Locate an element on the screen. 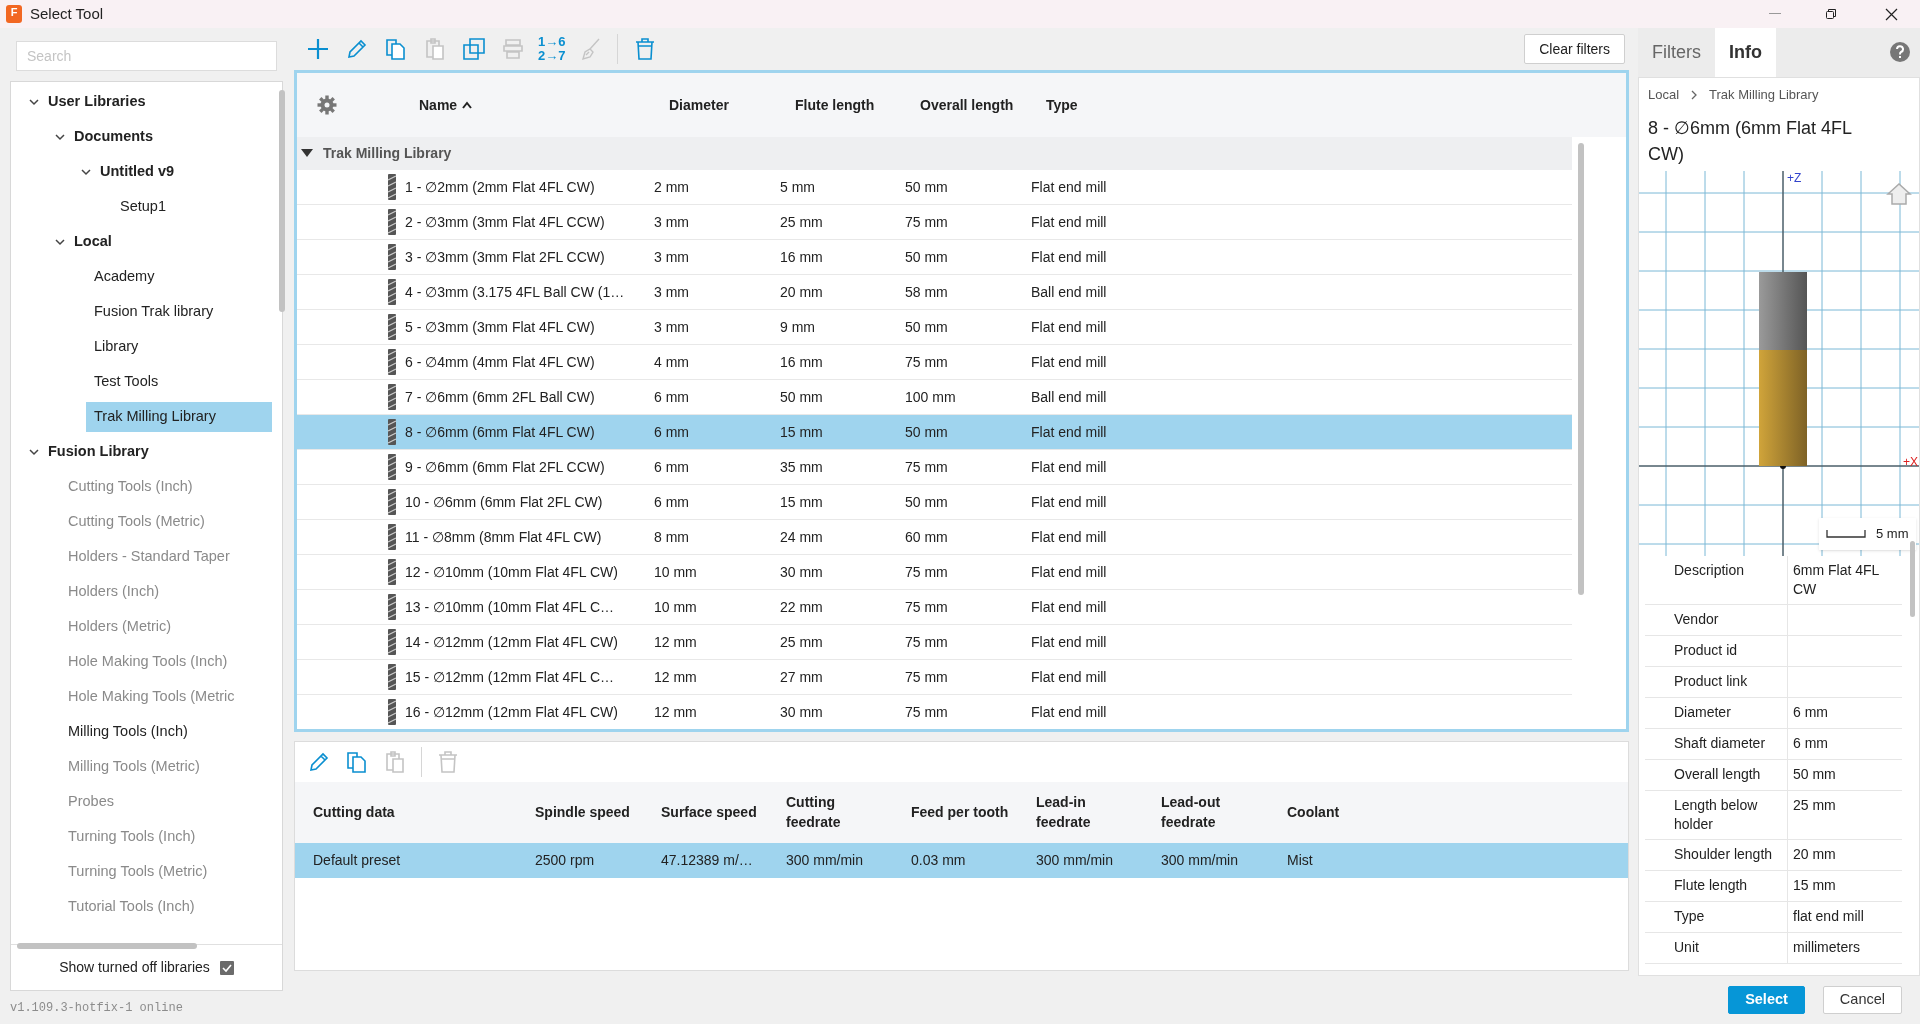 The width and height of the screenshot is (1920, 1024). column-header: Surface speed is located at coordinates (709, 812).